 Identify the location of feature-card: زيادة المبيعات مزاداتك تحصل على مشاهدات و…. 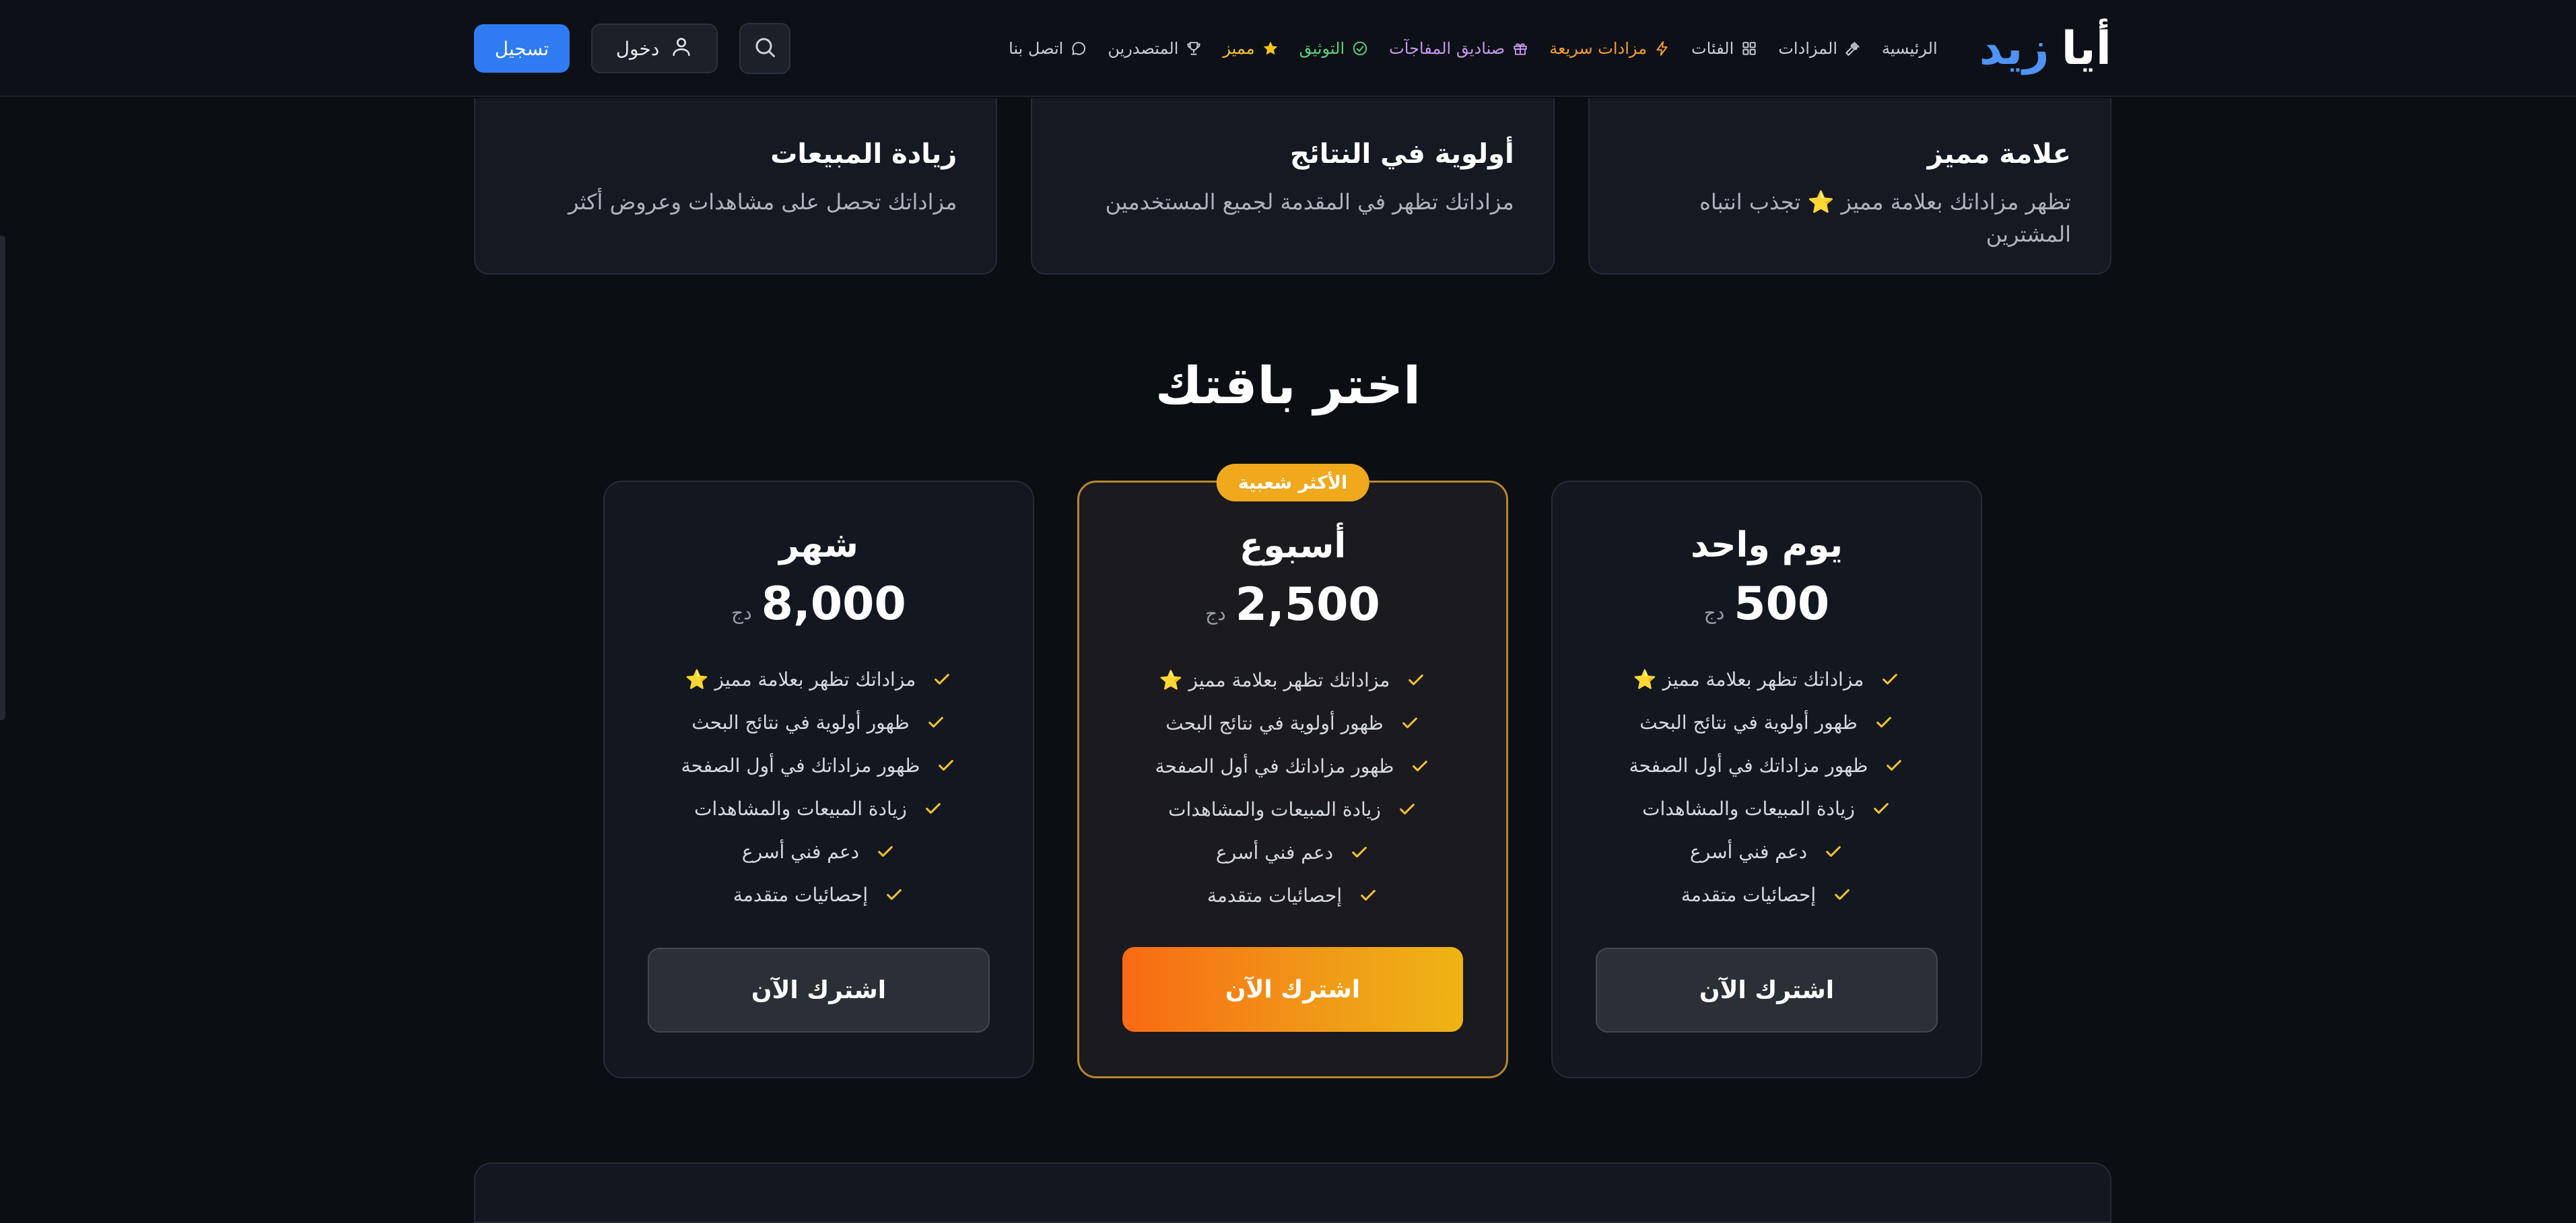
(736, 186).